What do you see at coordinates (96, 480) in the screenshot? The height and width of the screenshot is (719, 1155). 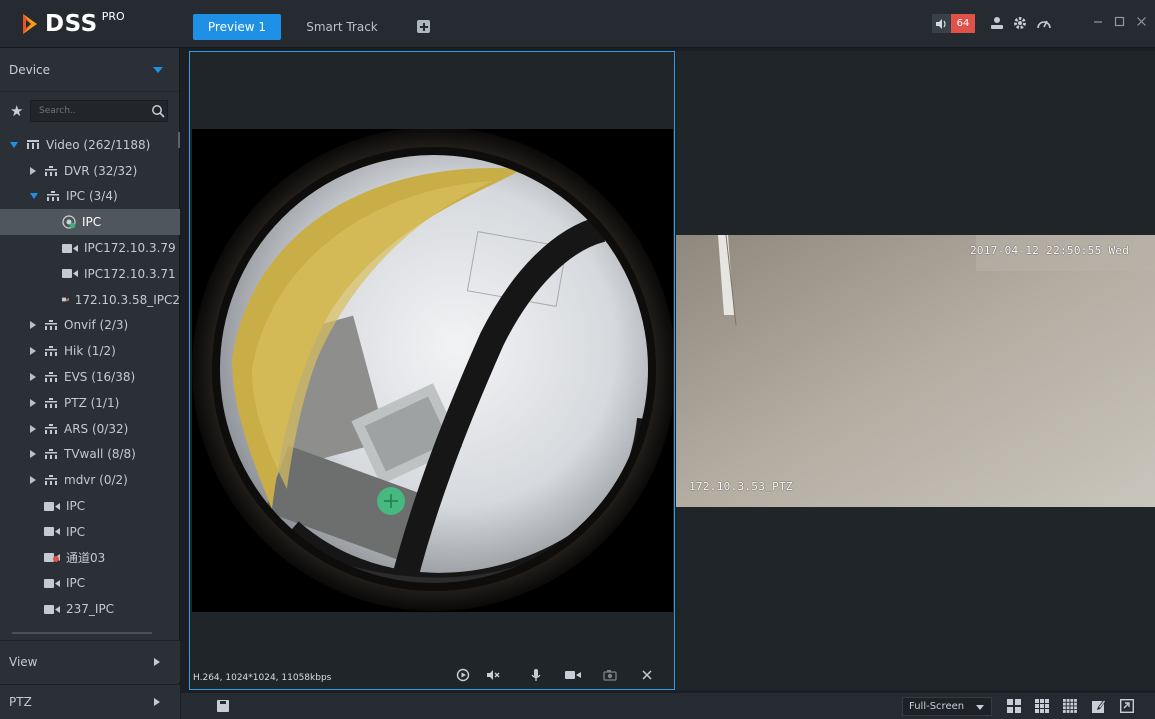 I see `tree-item-label: mdvr (0/2)` at bounding box center [96, 480].